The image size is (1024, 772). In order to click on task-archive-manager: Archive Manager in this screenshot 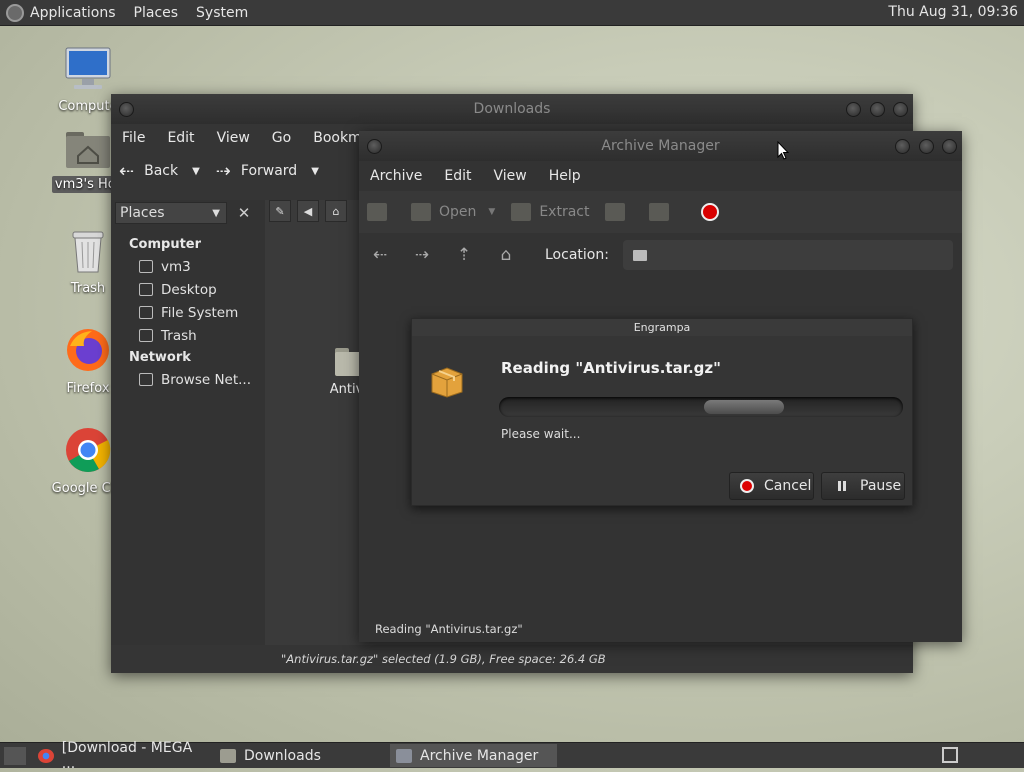, I will do `click(473, 755)`.